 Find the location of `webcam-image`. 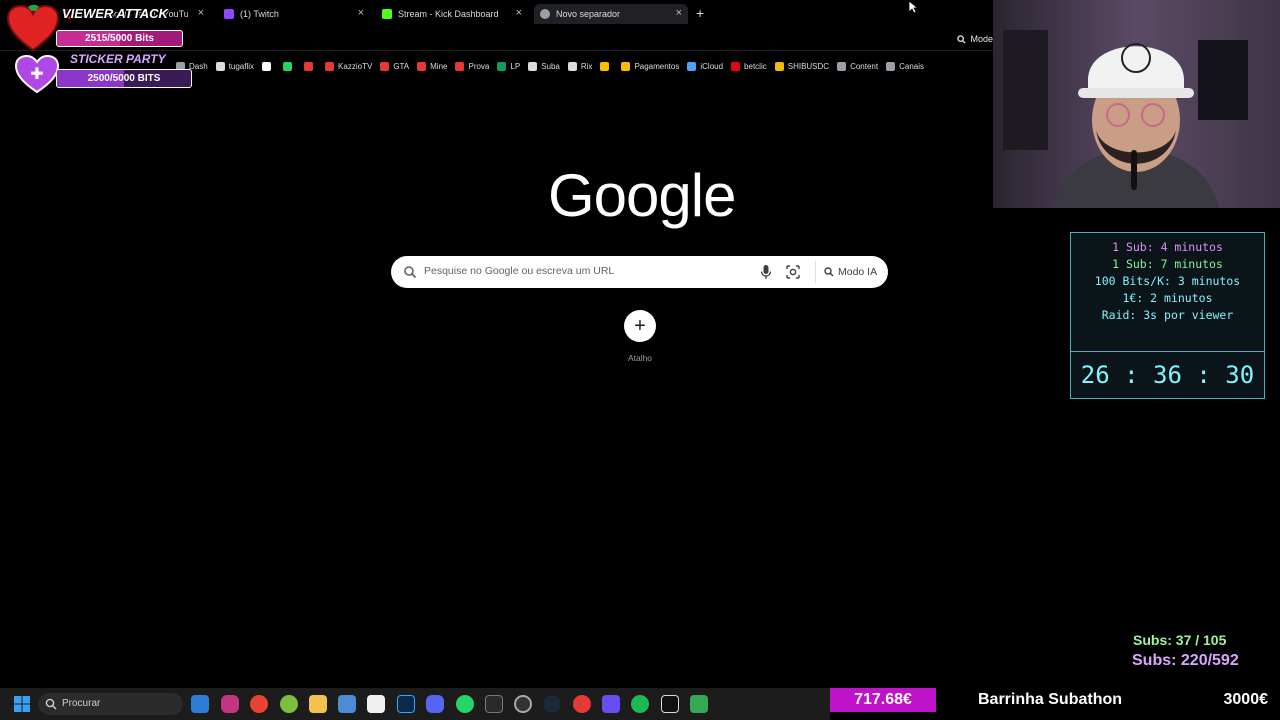

webcam-image is located at coordinates (1136, 104).